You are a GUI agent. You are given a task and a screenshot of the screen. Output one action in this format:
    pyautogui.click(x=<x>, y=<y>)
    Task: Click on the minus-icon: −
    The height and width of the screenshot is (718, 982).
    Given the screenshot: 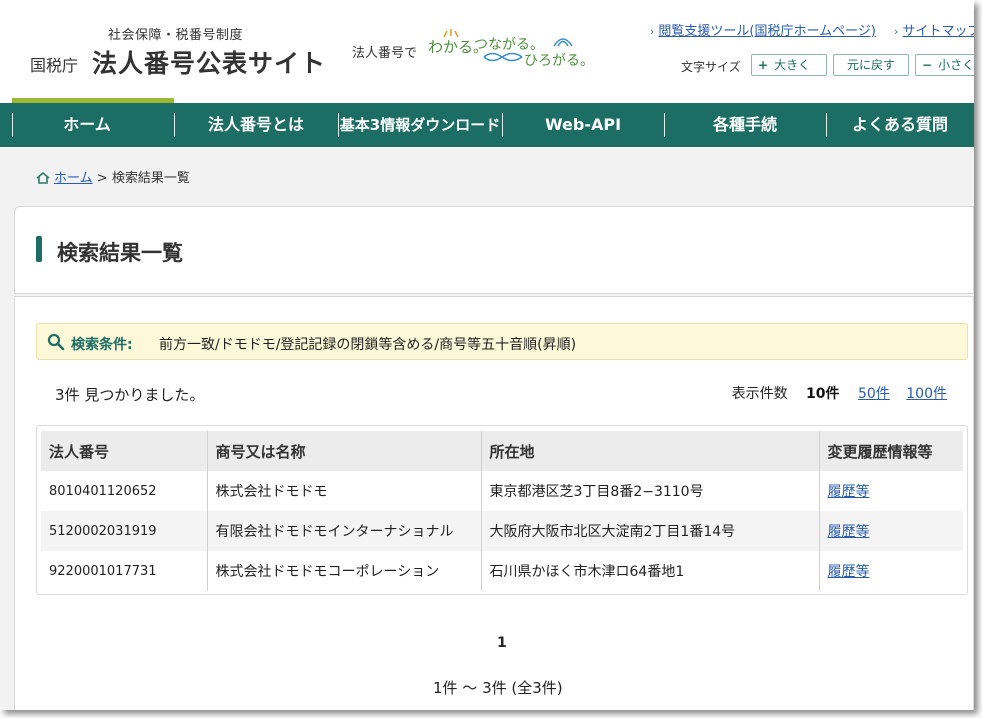 What is the action you would take?
    pyautogui.click(x=927, y=65)
    